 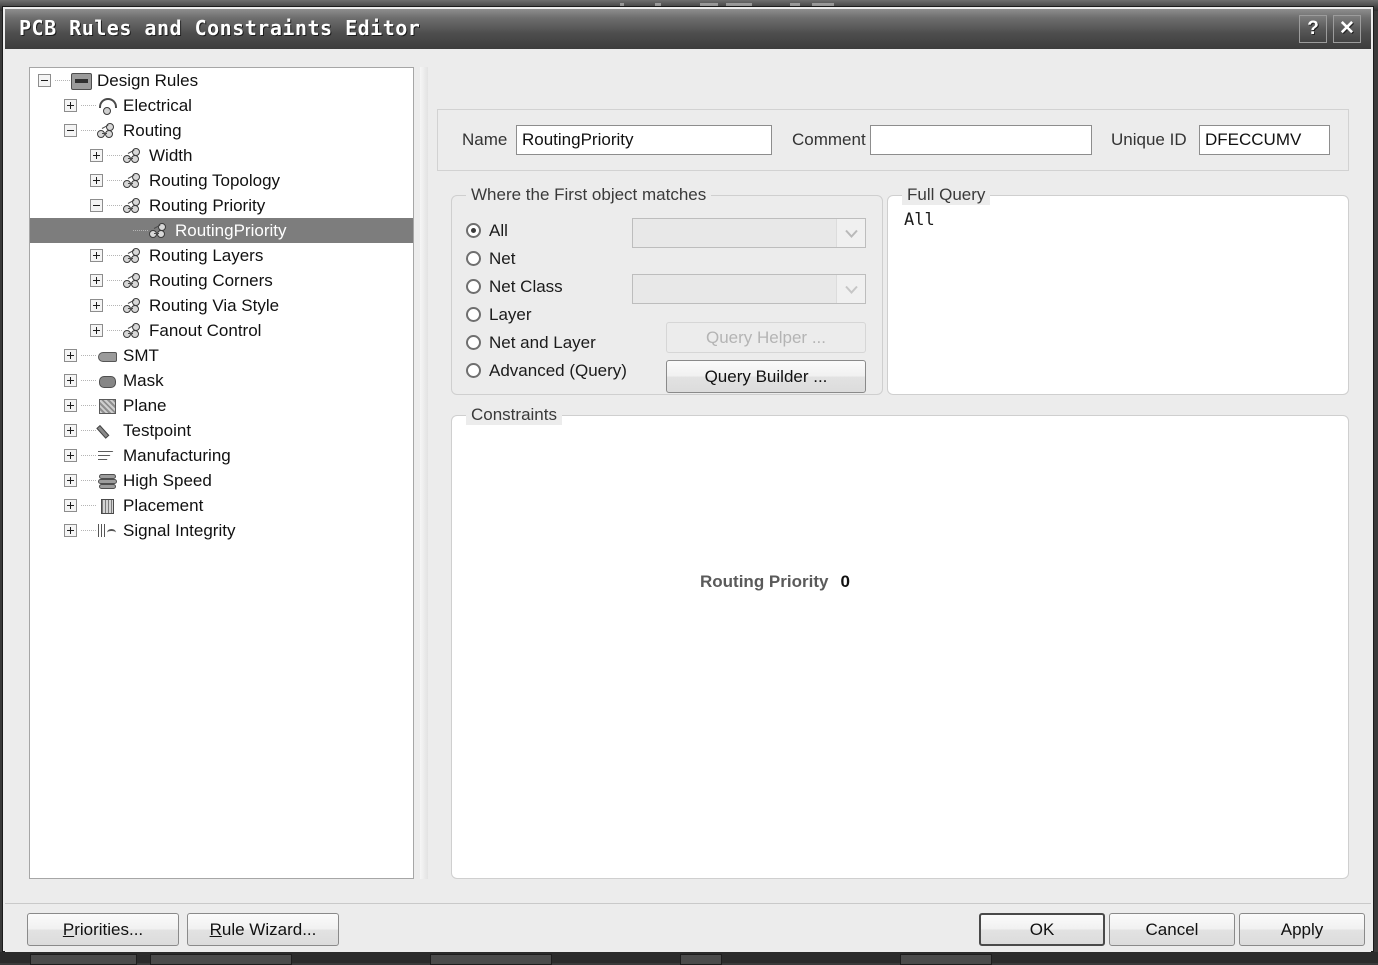 I want to click on close-icon: ✕, so click(x=1347, y=29).